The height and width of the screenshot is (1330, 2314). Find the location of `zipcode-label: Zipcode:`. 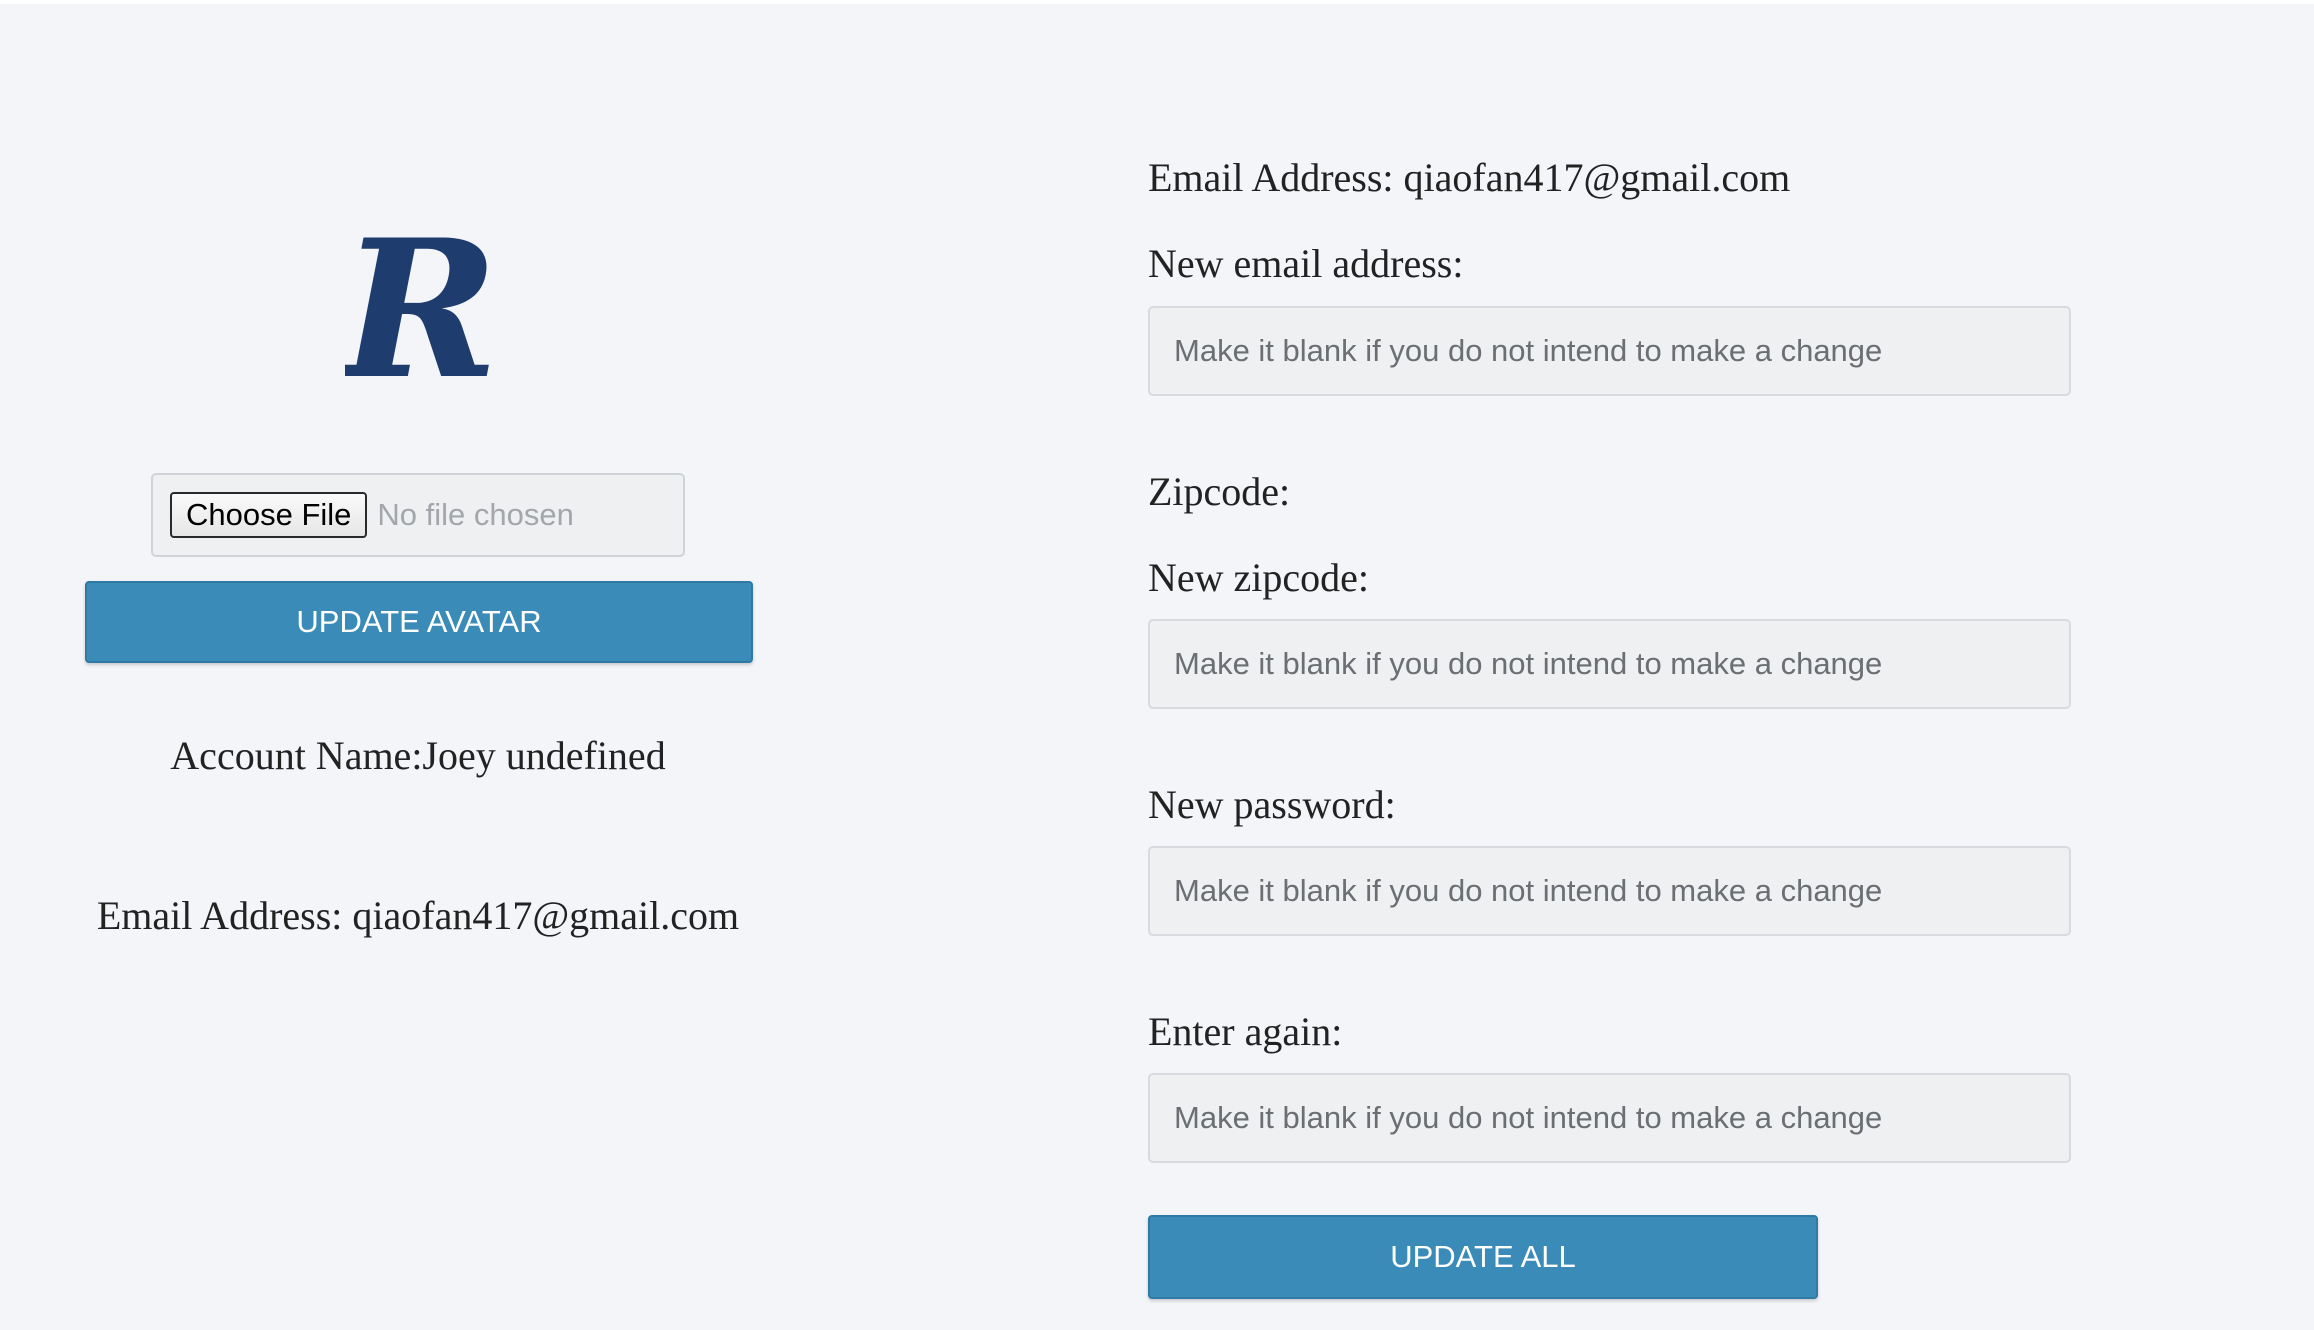

zipcode-label: Zipcode: is located at coordinates (1219, 491).